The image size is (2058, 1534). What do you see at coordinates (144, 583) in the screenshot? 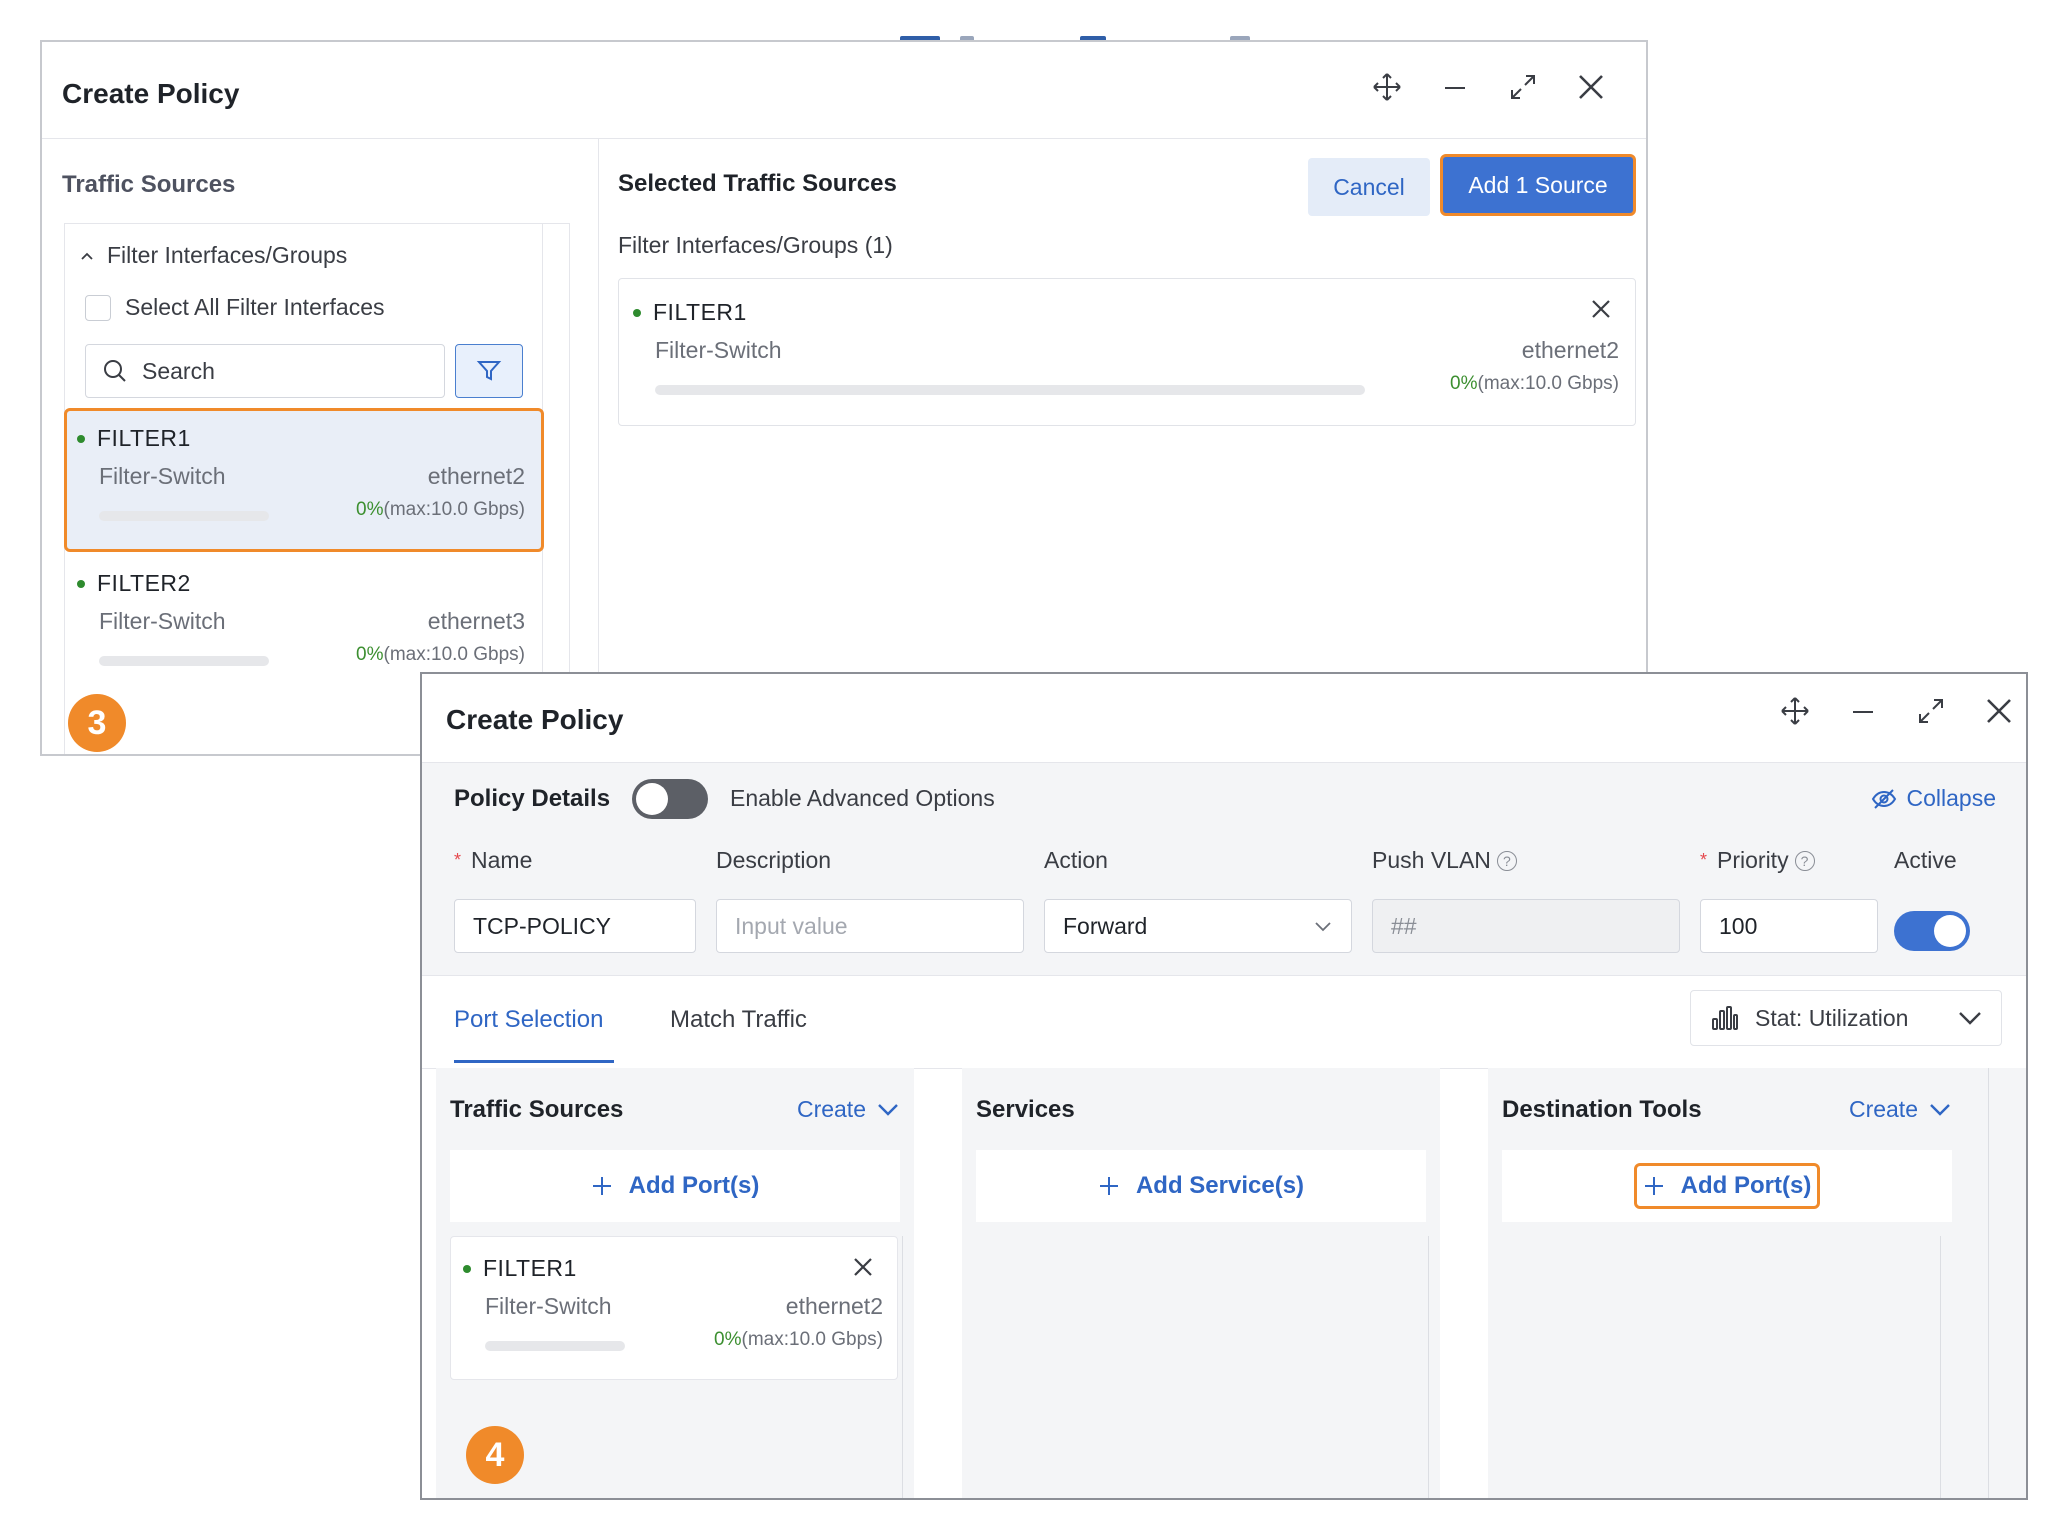
I see `port-name-text: FILTER2` at bounding box center [144, 583].